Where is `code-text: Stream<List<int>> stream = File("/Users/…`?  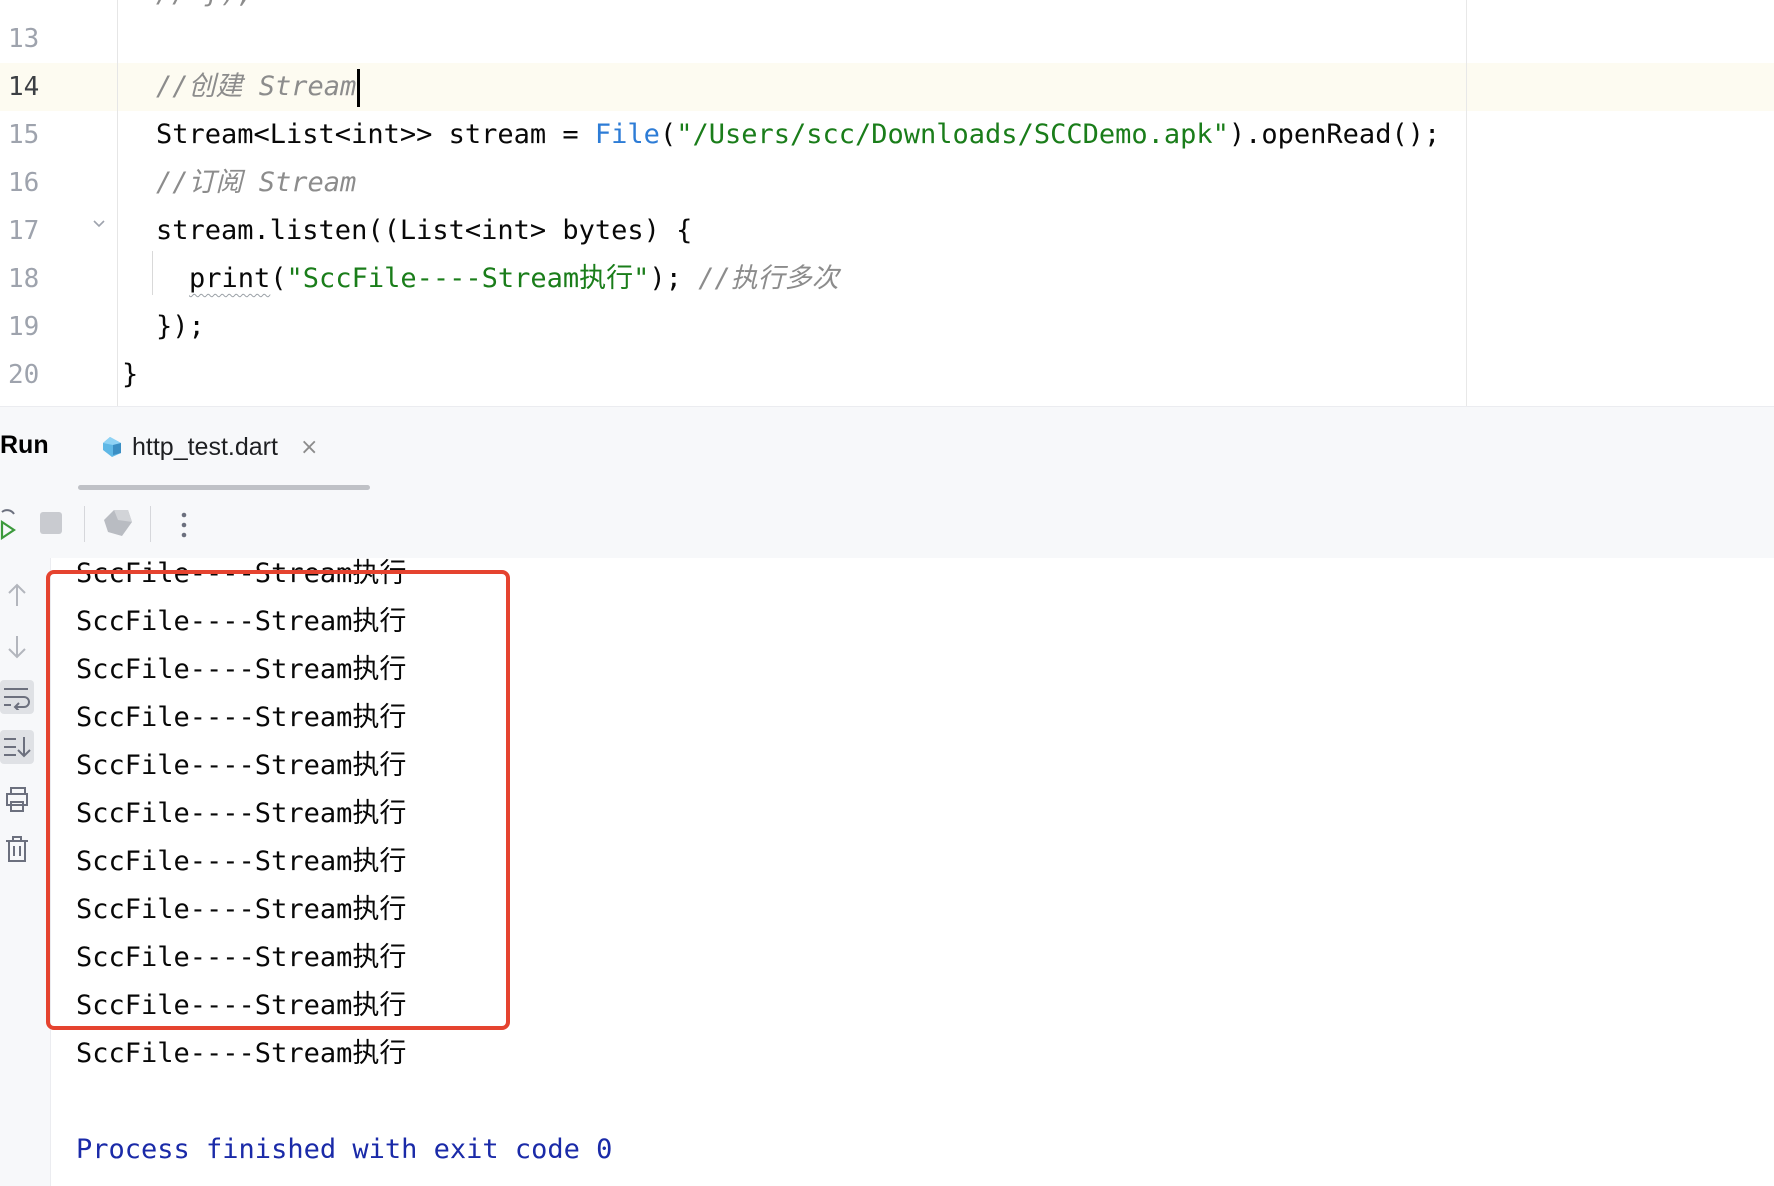
code-text: Stream<List<int>> stream = File("/Users/… is located at coordinates (798, 135).